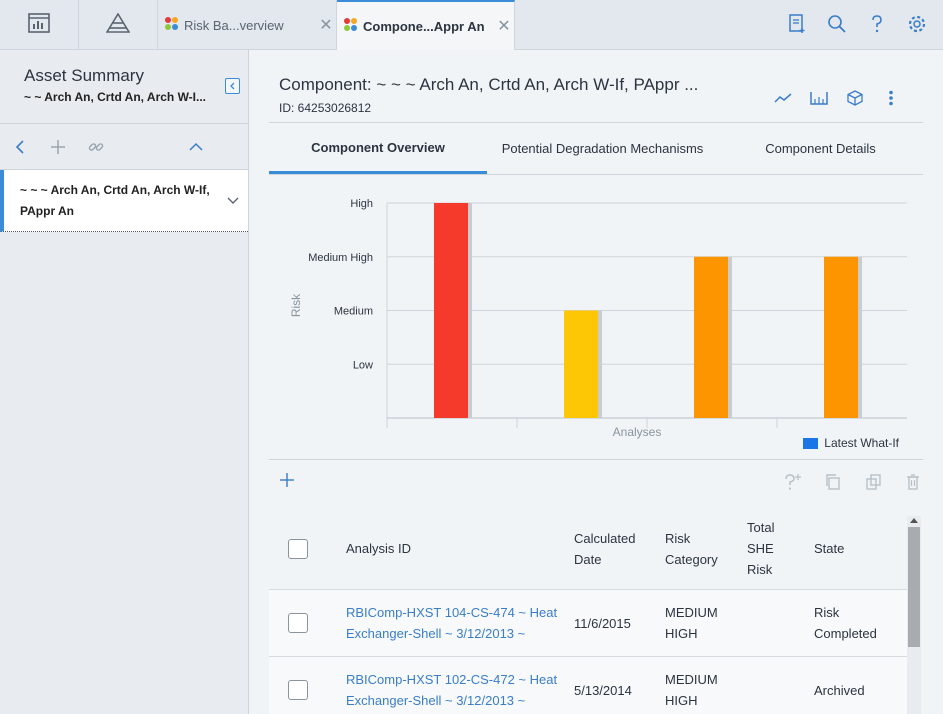  What do you see at coordinates (124, 147) in the screenshot?
I see `panel-toolbar` at bounding box center [124, 147].